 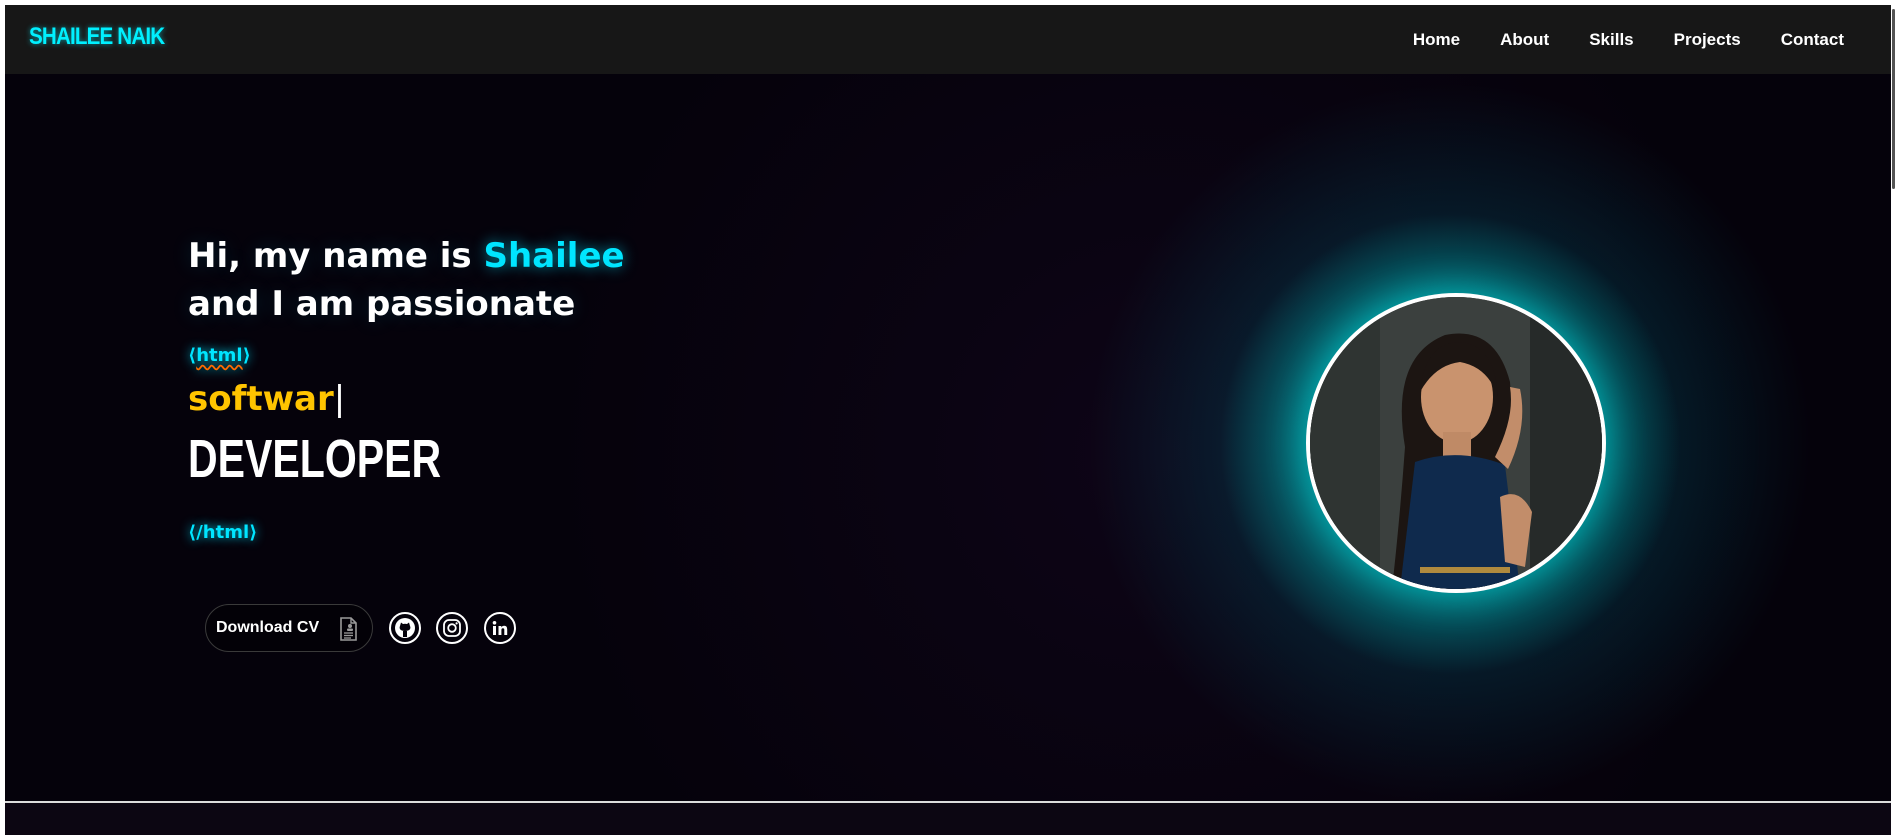 I want to click on typed-role-text: softwar|, so click(x=266, y=399).